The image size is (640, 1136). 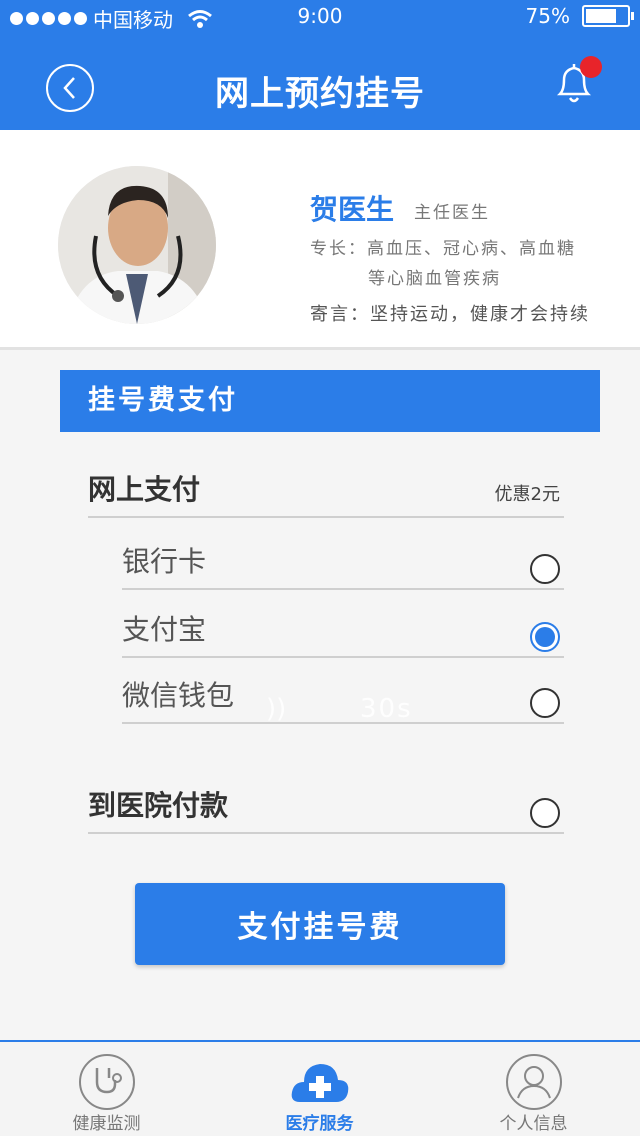 What do you see at coordinates (591, 67) in the screenshot?
I see `notification-badge` at bounding box center [591, 67].